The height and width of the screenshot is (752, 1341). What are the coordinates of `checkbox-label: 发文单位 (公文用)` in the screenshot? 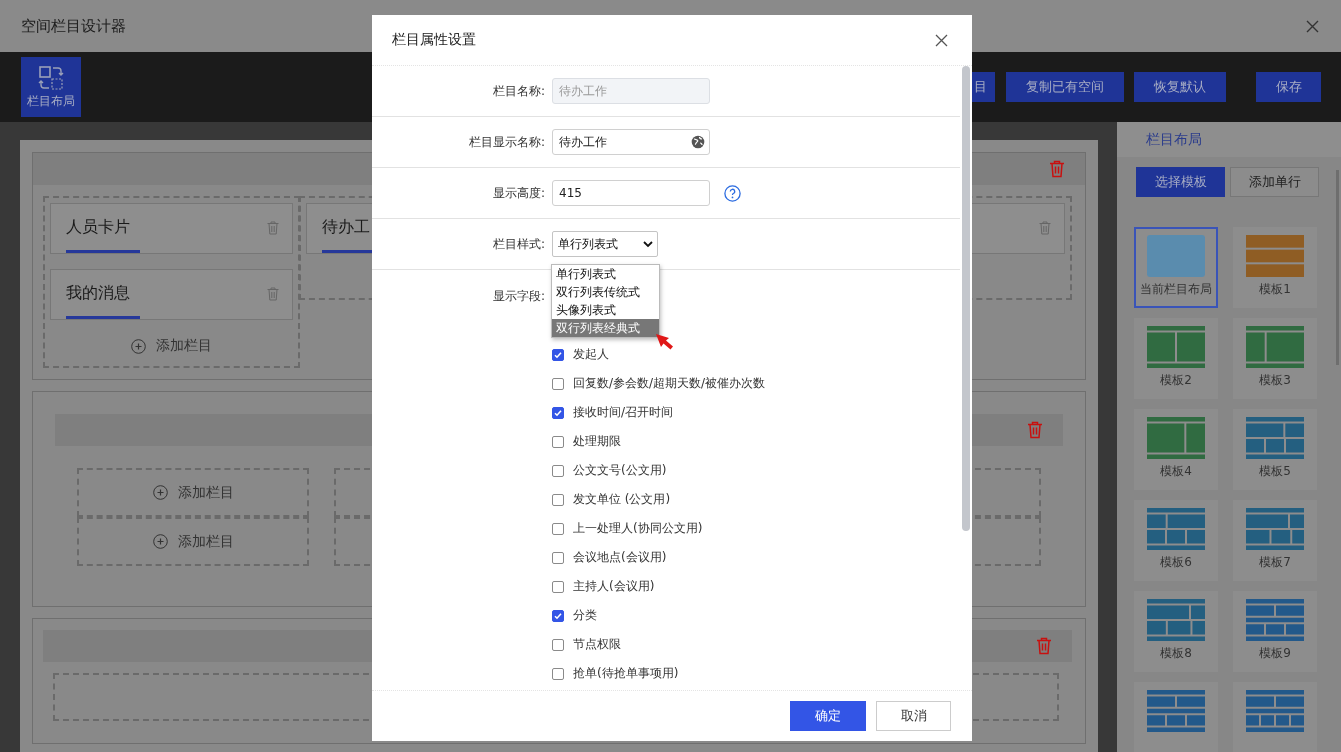 It's located at (622, 499).